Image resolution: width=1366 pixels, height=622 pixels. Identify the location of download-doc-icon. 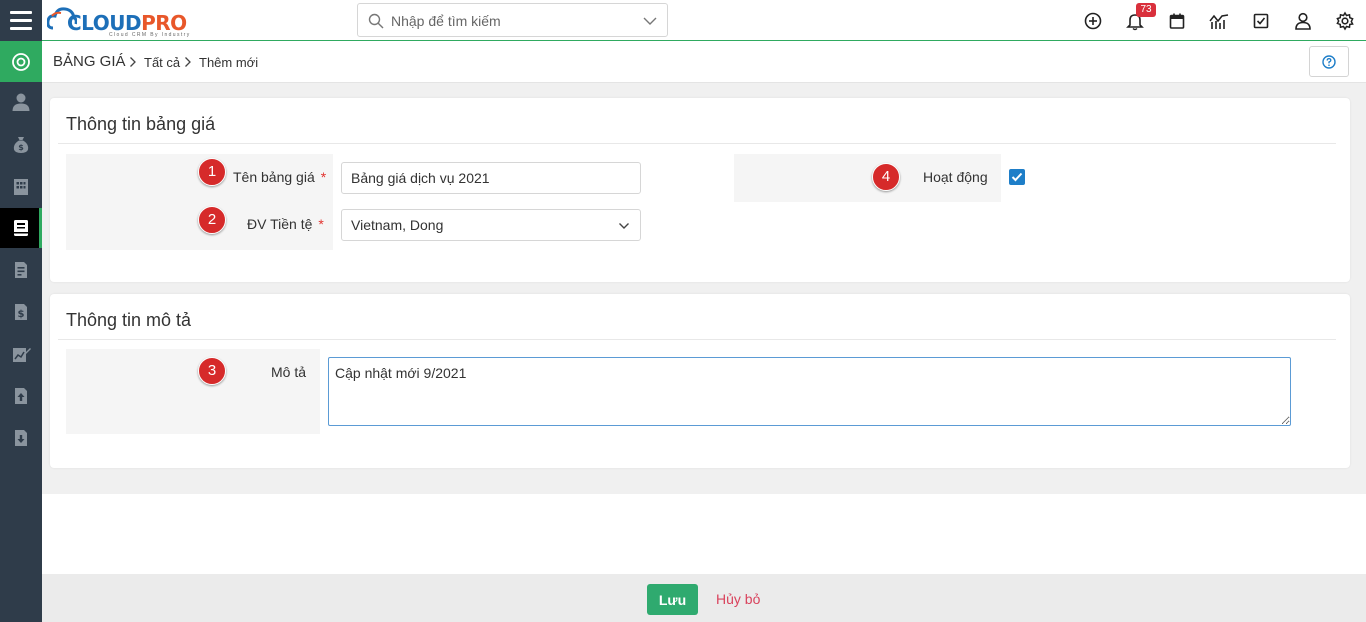
(21, 438).